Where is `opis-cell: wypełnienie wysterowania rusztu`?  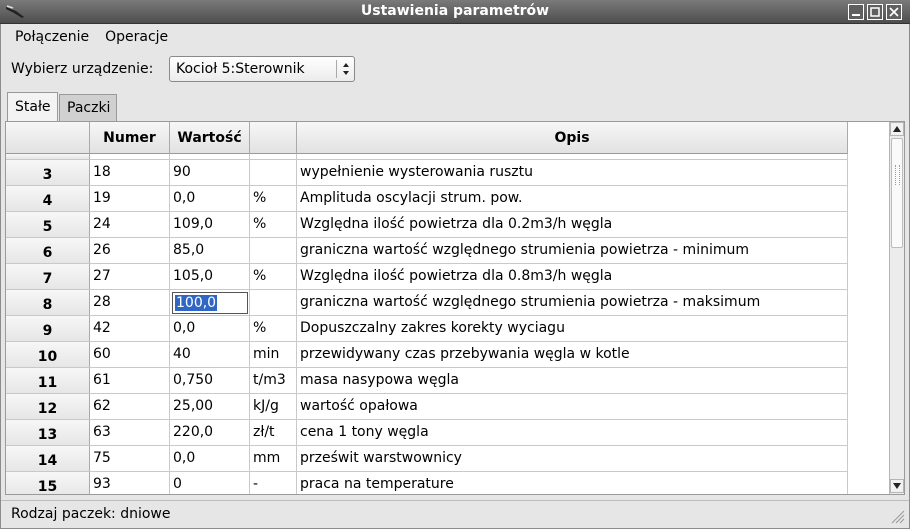 opis-cell: wypełnienie wysterowania rusztu is located at coordinates (572, 172).